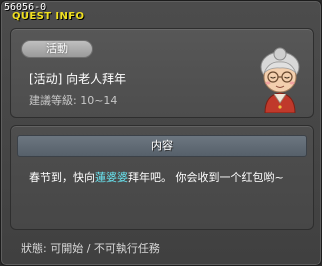 The image size is (322, 266). What do you see at coordinates (111, 177) in the screenshot?
I see `npc-name-link: 蓮婆婆` at bounding box center [111, 177].